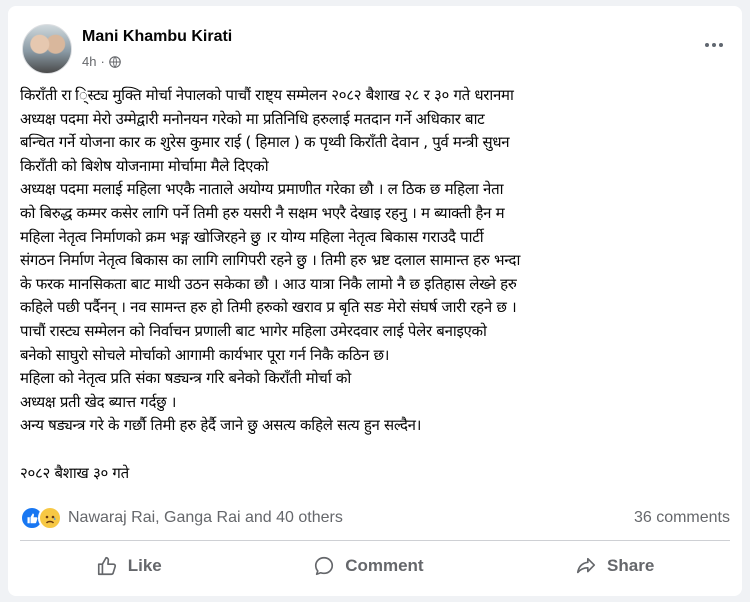 The width and height of the screenshot is (750, 602). I want to click on thumbs-up-icon, so click(106, 566).